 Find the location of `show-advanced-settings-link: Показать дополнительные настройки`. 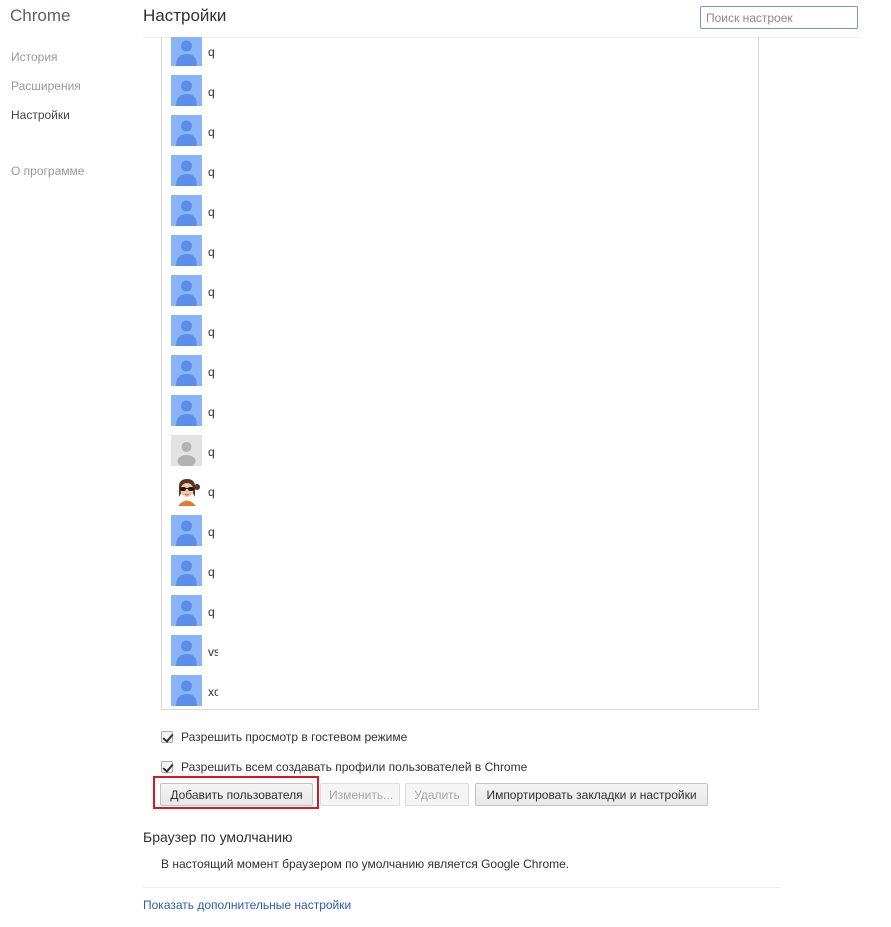

show-advanced-settings-link: Показать дополнительные настройки is located at coordinates (247, 905).